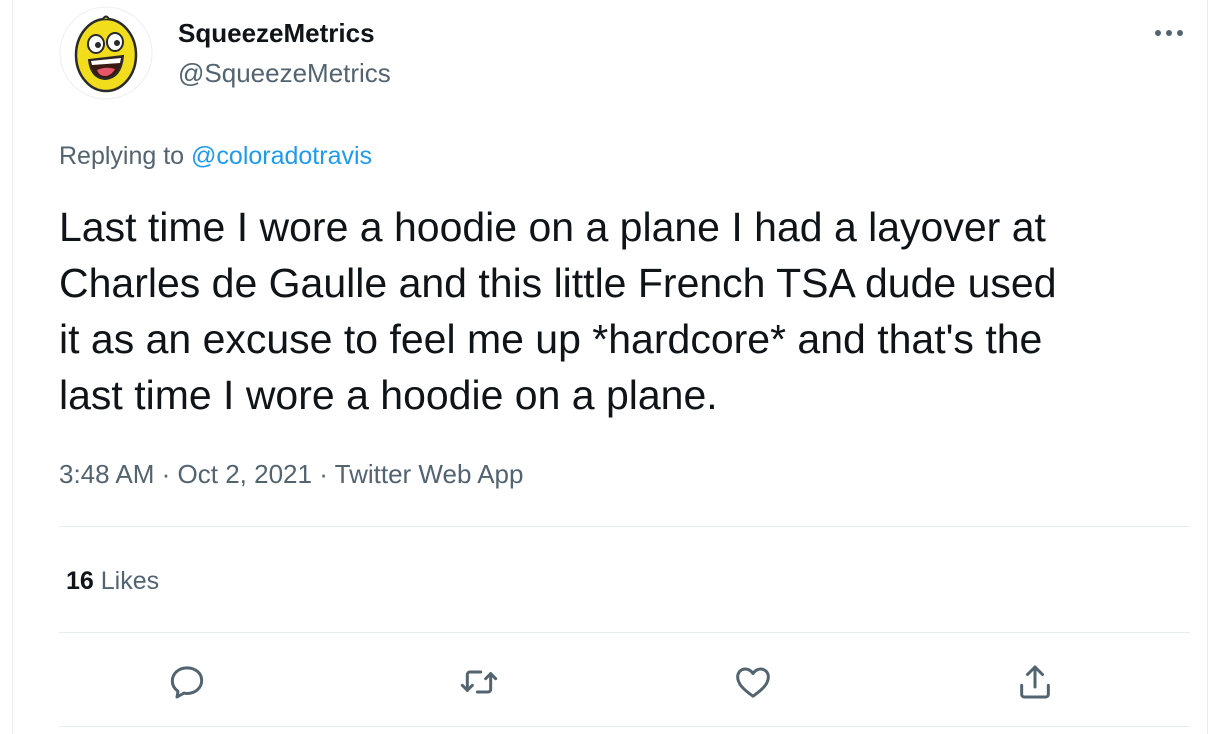  I want to click on reply-icon, so click(187, 682).